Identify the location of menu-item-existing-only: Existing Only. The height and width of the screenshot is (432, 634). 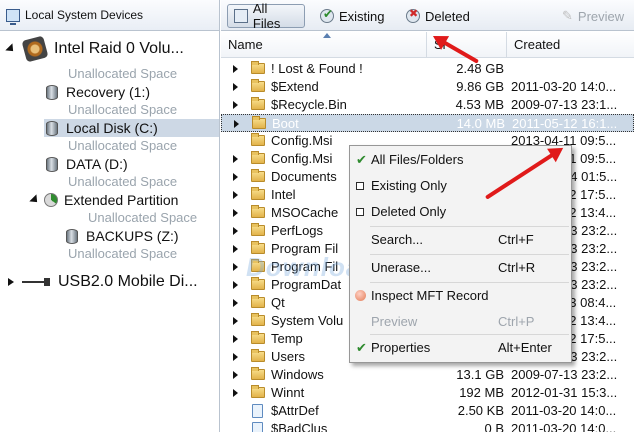
(460, 186).